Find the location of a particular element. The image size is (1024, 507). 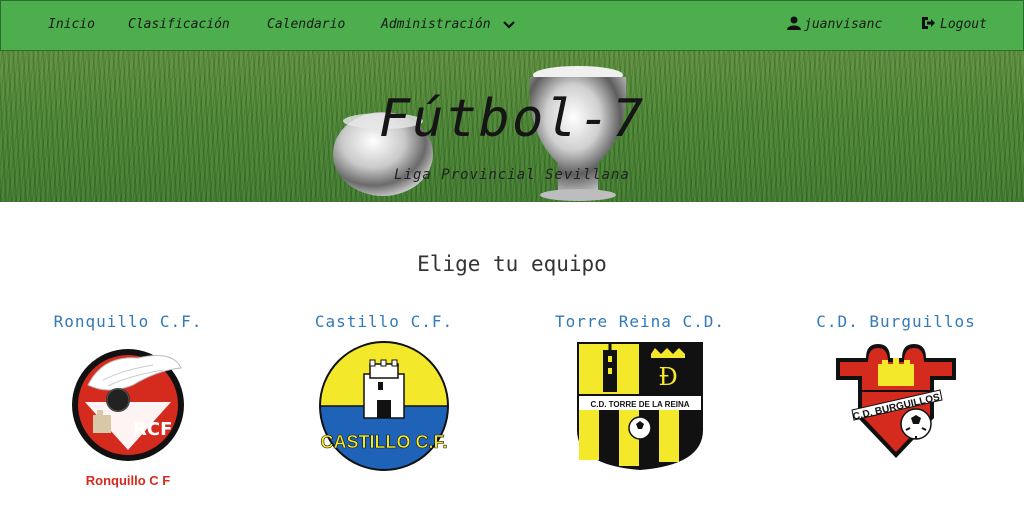

team-card-burguillos: C.D. Burguillos C.D. BURGUILLOS is located at coordinates (896, 407).